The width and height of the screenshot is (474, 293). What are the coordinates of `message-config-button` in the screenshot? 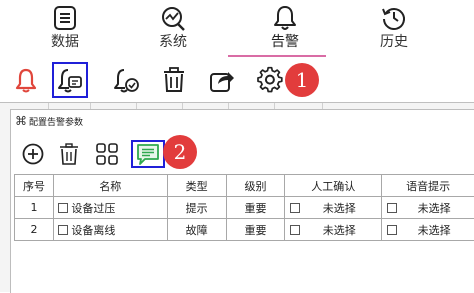 It's located at (148, 154).